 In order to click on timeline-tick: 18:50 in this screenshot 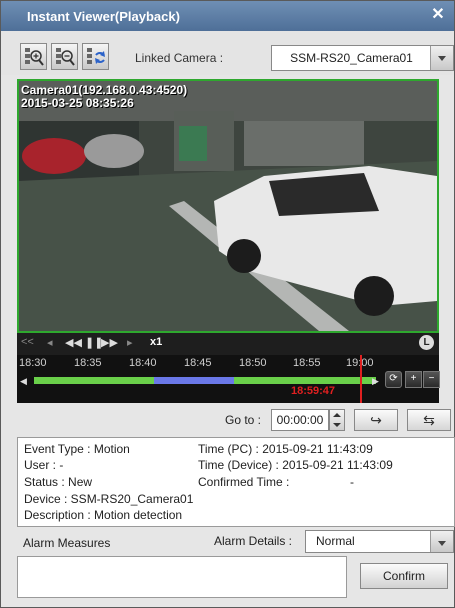, I will do `click(253, 363)`.